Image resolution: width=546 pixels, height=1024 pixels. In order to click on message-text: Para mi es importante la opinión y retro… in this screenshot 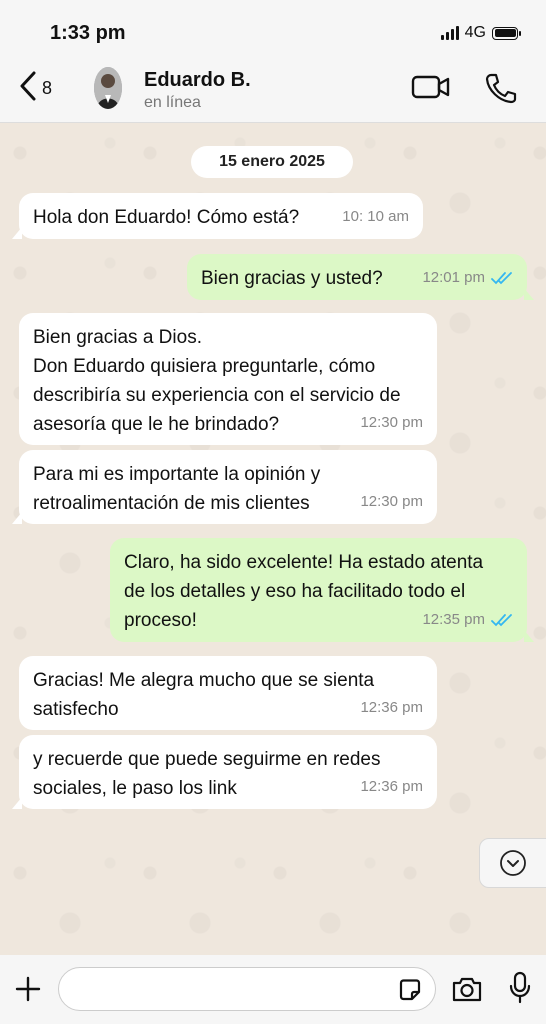, I will do `click(179, 489)`.